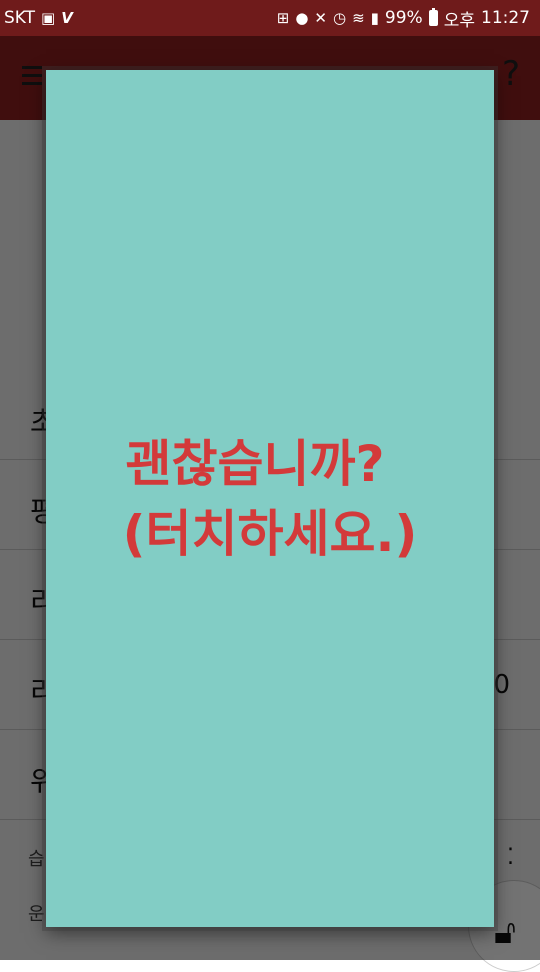 Image resolution: width=540 pixels, height=972 pixels. Describe the element at coordinates (433, 17) in the screenshot. I see `battery-icon` at that location.